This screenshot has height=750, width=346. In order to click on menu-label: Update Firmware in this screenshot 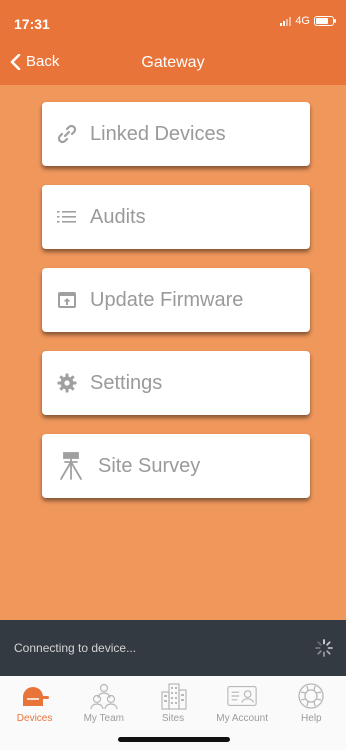, I will do `click(167, 299)`.